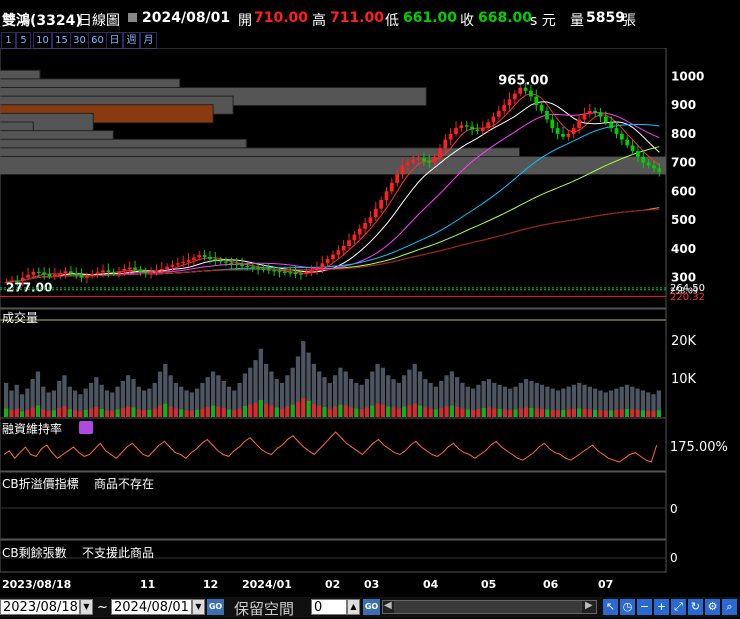  Describe the element at coordinates (151, 607) in the screenshot. I see `end-date-field: 2024/08/01` at that location.